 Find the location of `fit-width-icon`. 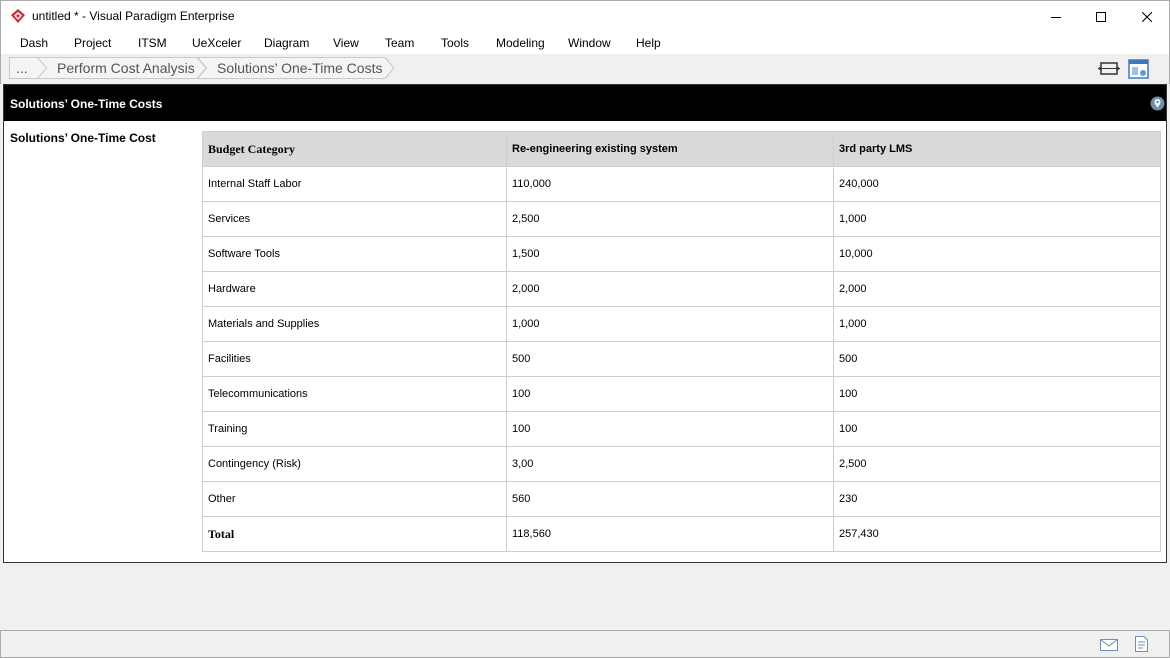

fit-width-icon is located at coordinates (1109, 68).